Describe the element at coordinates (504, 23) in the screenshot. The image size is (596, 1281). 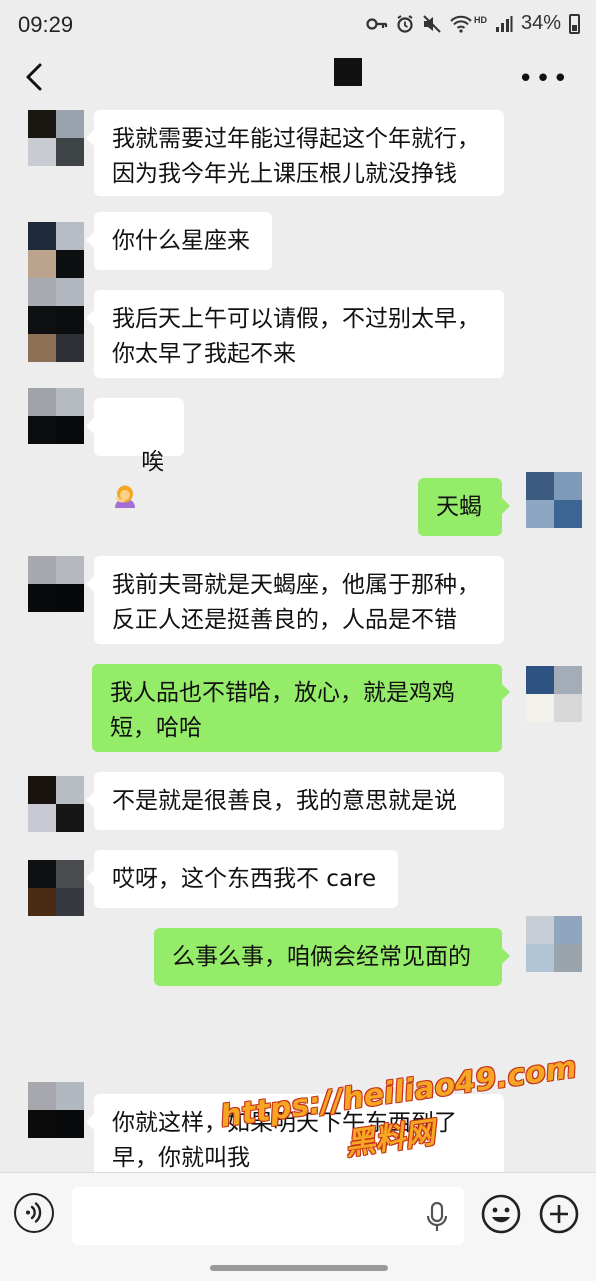
I see `signal-icon` at that location.